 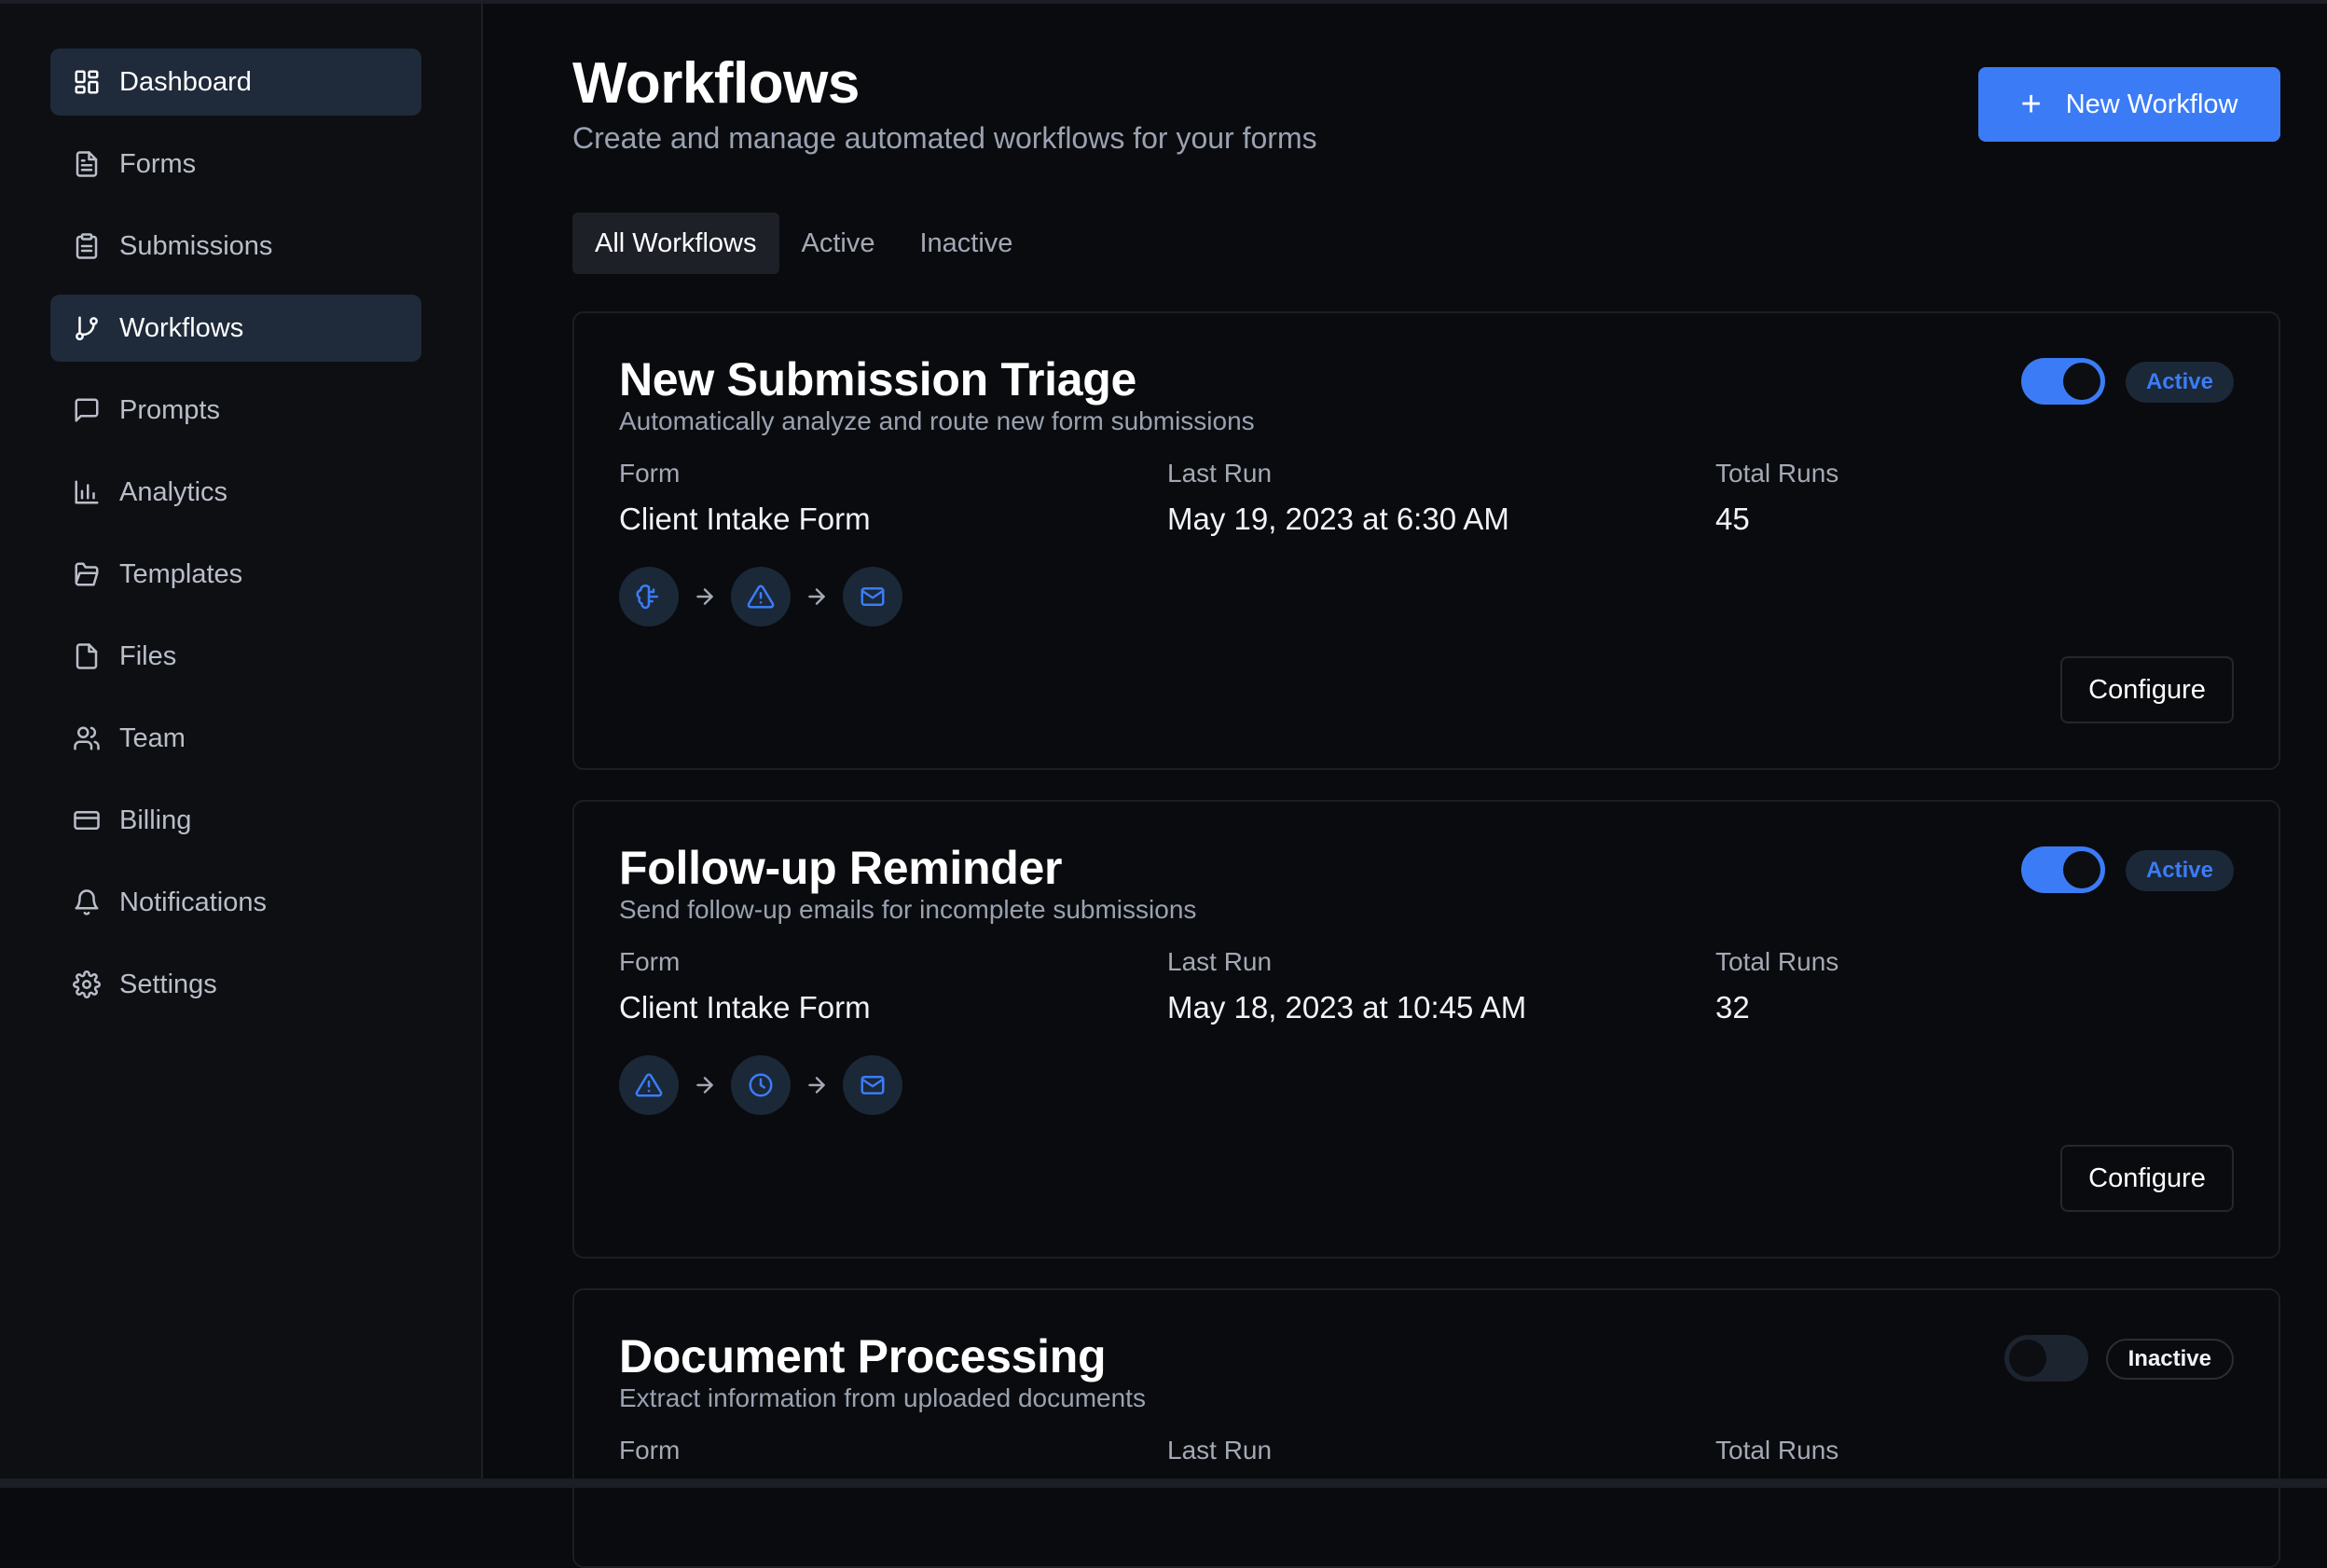 I want to click on sidebar-item-notifications: Notifications, so click(x=235, y=902).